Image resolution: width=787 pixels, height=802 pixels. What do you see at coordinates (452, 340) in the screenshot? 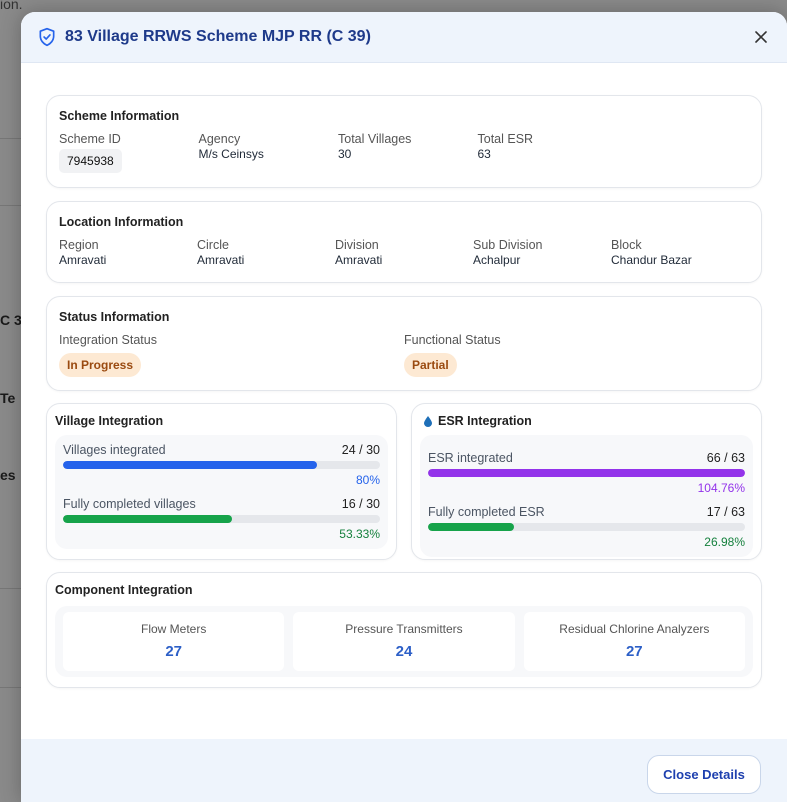
I see `field-label: Functional Status` at bounding box center [452, 340].